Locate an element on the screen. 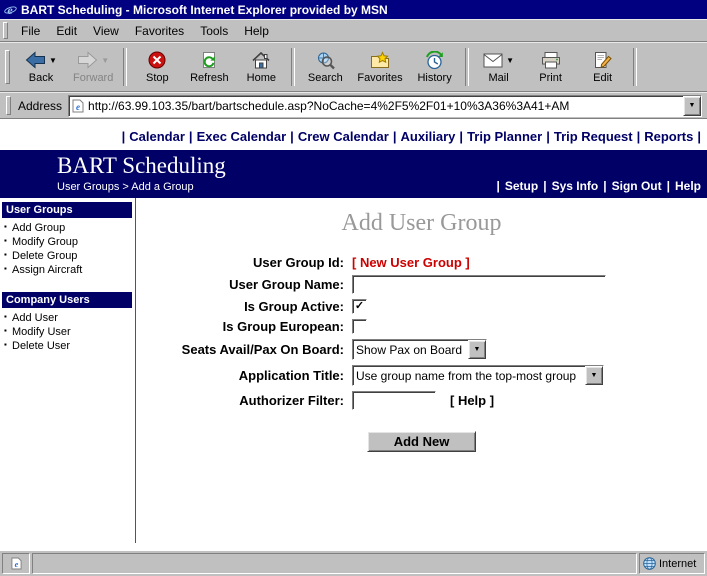 The width and height of the screenshot is (707, 576). menu-file: File is located at coordinates (30, 31).